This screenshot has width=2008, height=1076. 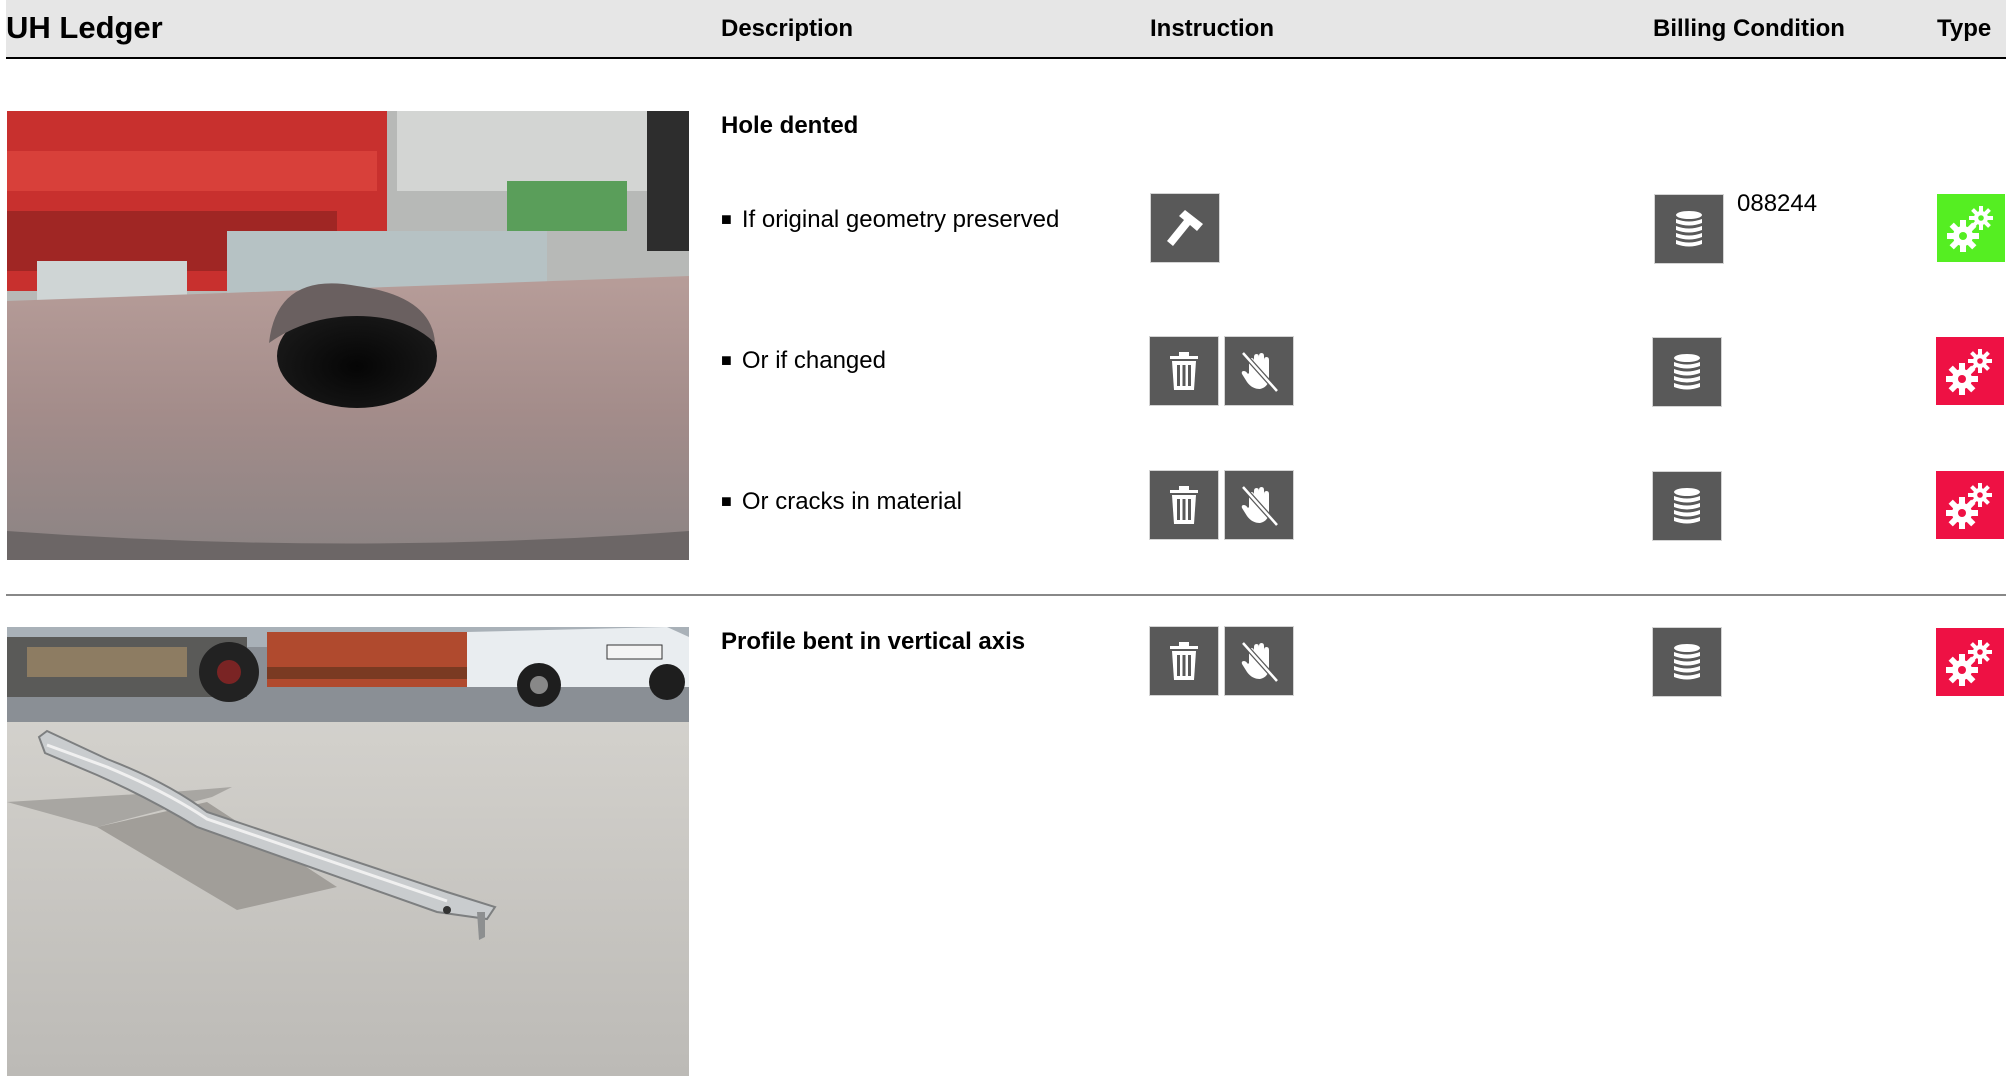 What do you see at coordinates (348, 335) in the screenshot?
I see `photo-hole-dented` at bounding box center [348, 335].